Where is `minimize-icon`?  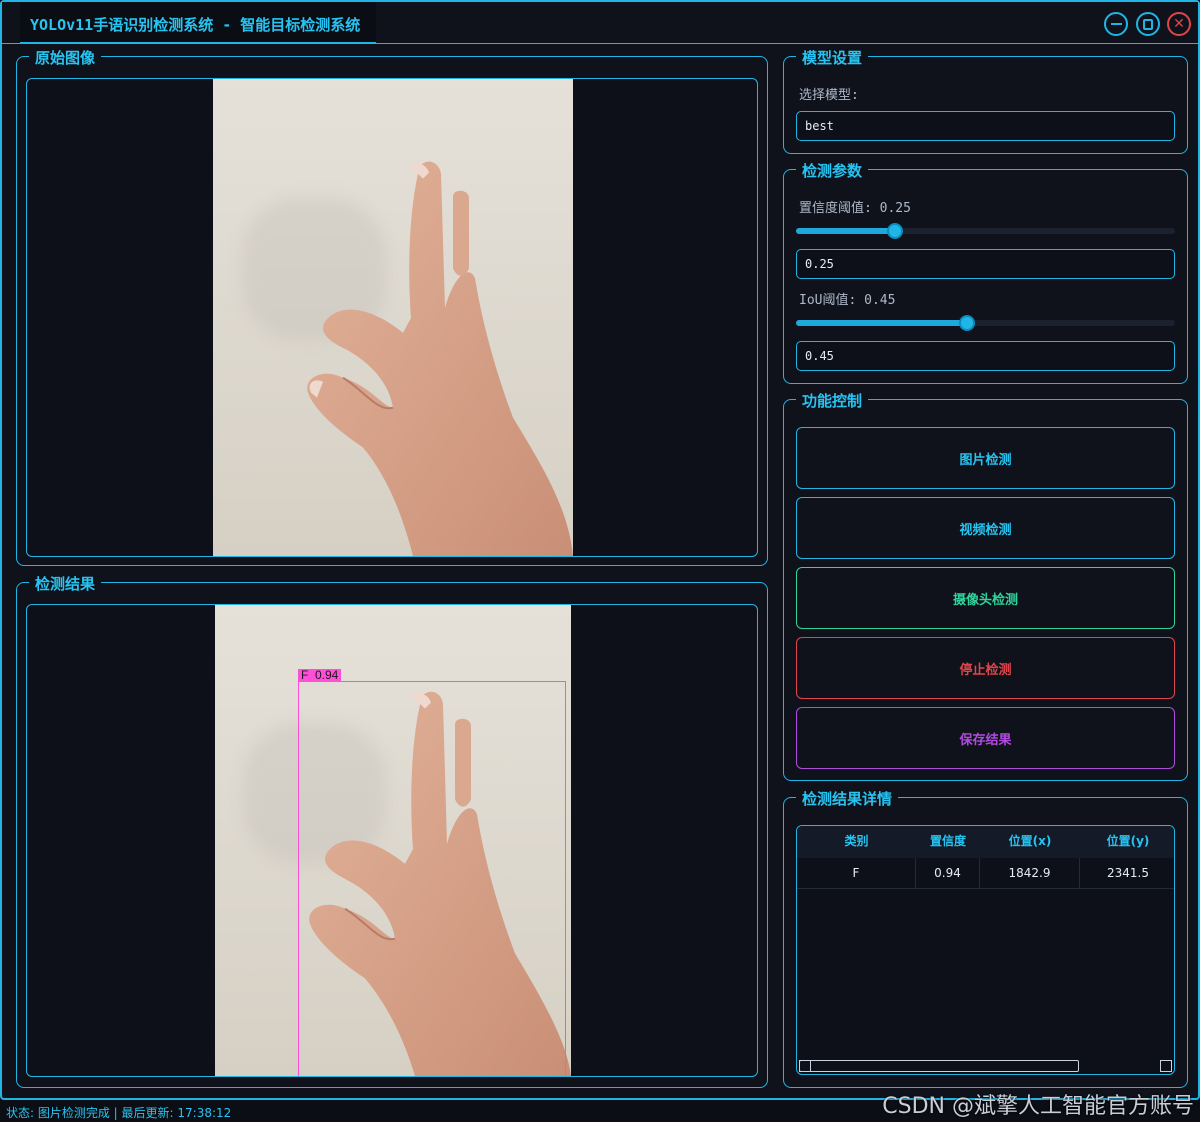
minimize-icon is located at coordinates (1116, 24).